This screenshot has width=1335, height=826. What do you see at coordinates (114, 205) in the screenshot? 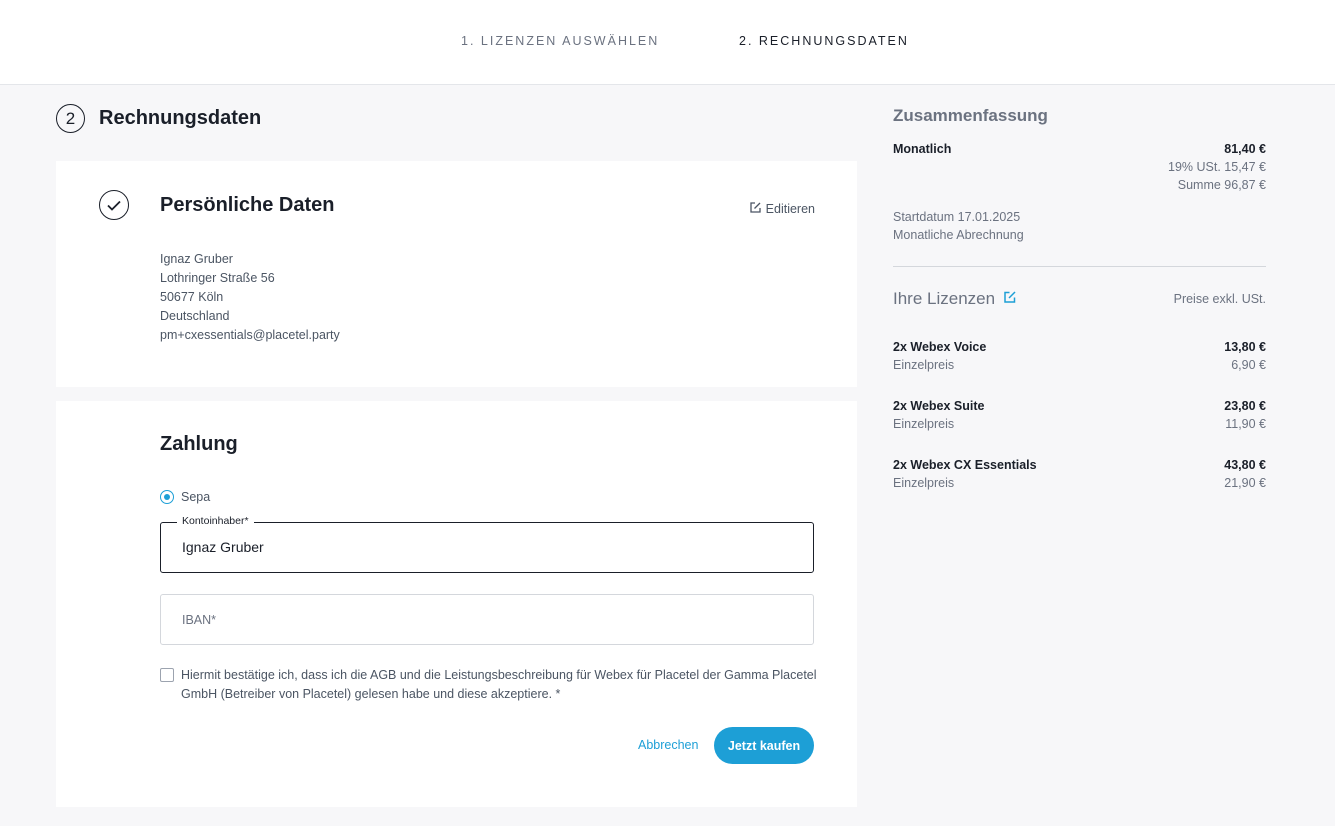
I see `checkmark-circle-icon` at bounding box center [114, 205].